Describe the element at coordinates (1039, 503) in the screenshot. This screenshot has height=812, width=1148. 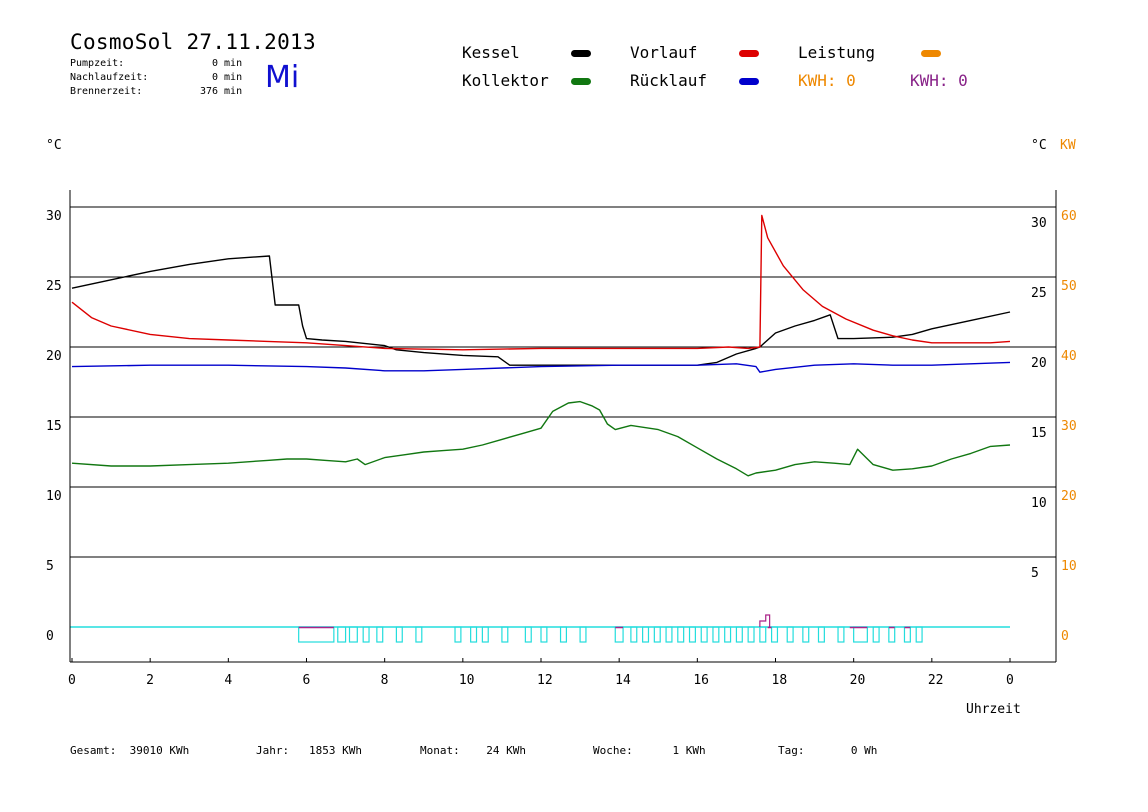
I see `y-right-tick-label: 10` at that location.